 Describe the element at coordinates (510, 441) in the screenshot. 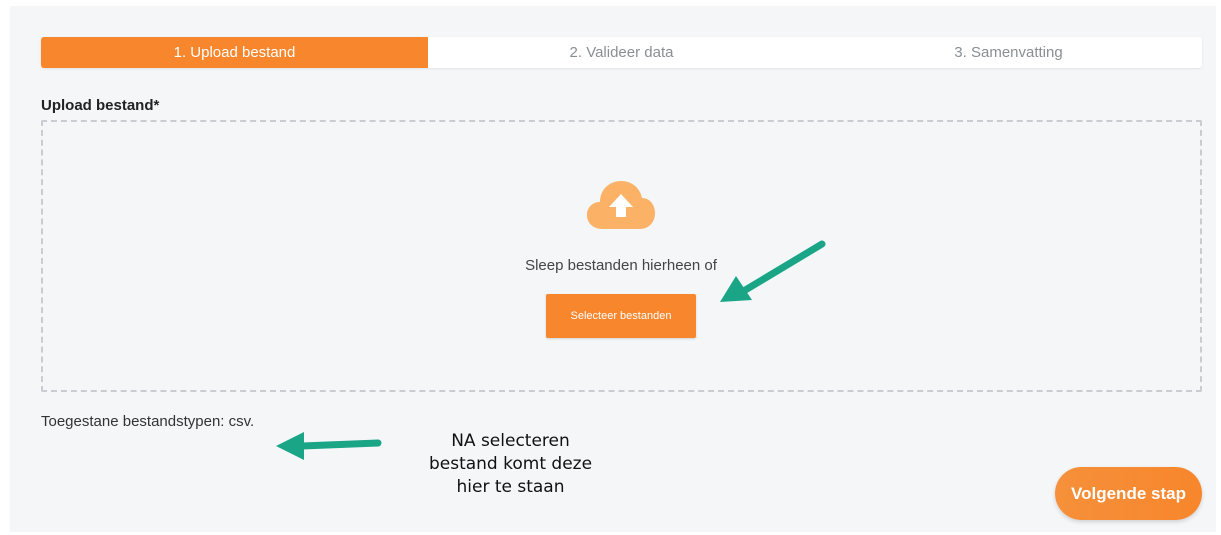

I see `annotation-line: NA selecteren` at that location.